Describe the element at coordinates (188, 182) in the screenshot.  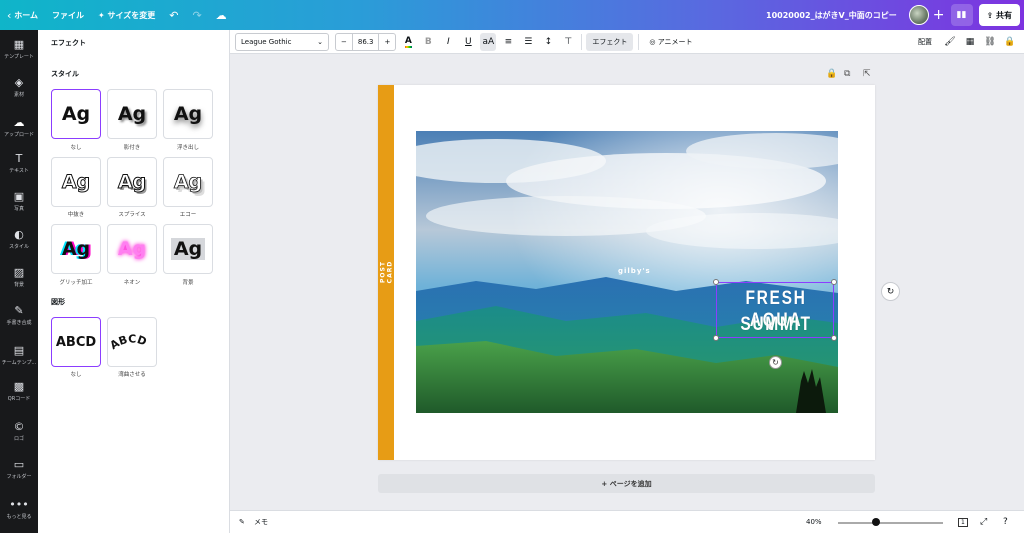
I see `effect-echo: Ag` at that location.